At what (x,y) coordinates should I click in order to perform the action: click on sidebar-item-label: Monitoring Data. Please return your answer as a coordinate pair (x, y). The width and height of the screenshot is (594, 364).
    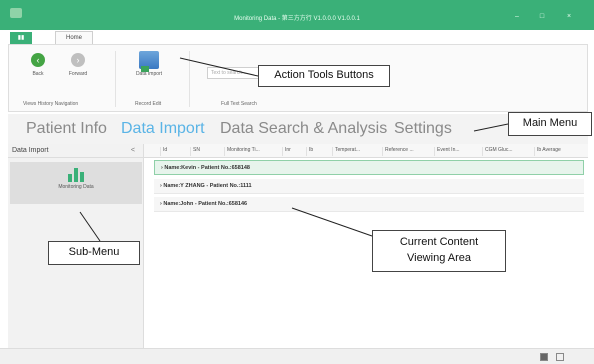
    Looking at the image, I should click on (76, 187).